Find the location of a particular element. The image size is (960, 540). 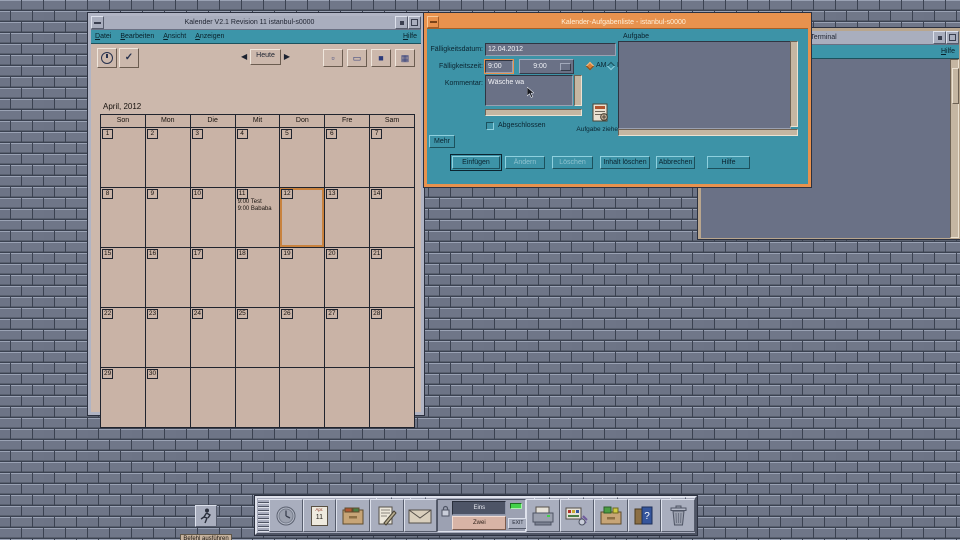

more-button: Mehr is located at coordinates (442, 141).